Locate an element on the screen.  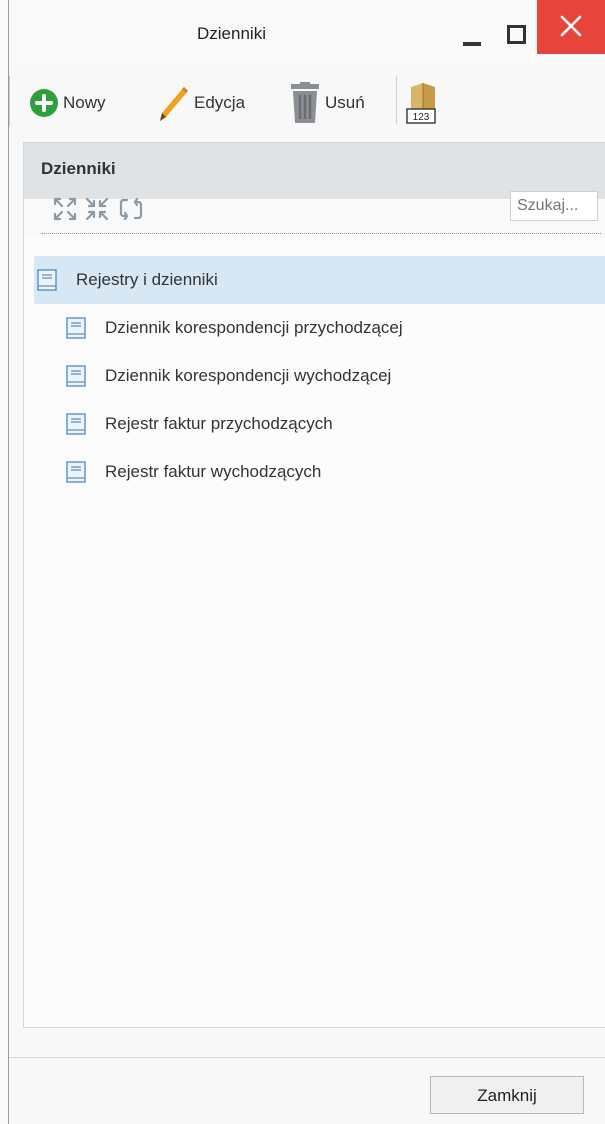
edit-button: Edycja is located at coordinates (199, 103).